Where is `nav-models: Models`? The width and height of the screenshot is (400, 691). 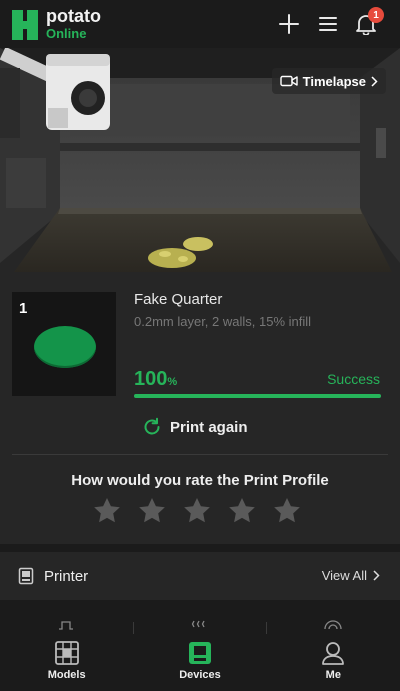 nav-models: Models is located at coordinates (66, 662).